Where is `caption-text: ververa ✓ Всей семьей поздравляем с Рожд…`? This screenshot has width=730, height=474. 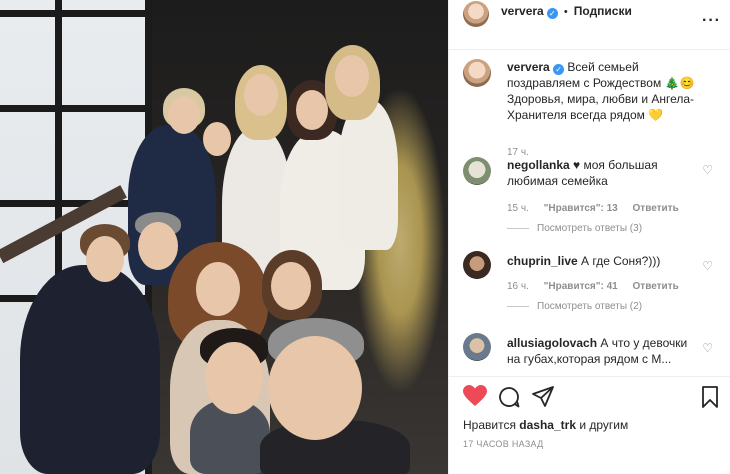
caption-text: ververa ✓ Всей семьей поздравляем с Рожд… is located at coordinates (605, 91).